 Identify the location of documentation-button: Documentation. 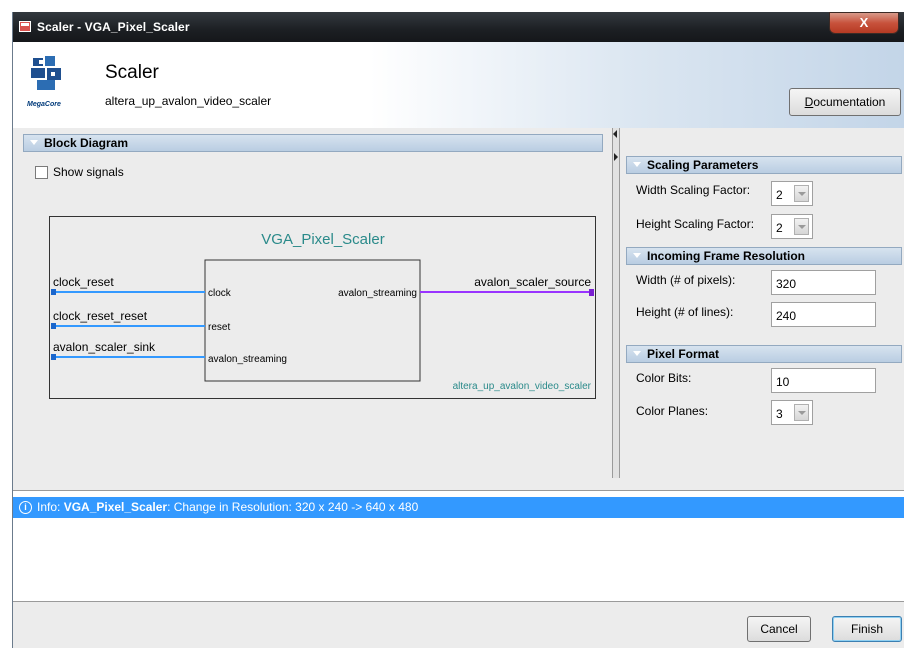
(845, 102).